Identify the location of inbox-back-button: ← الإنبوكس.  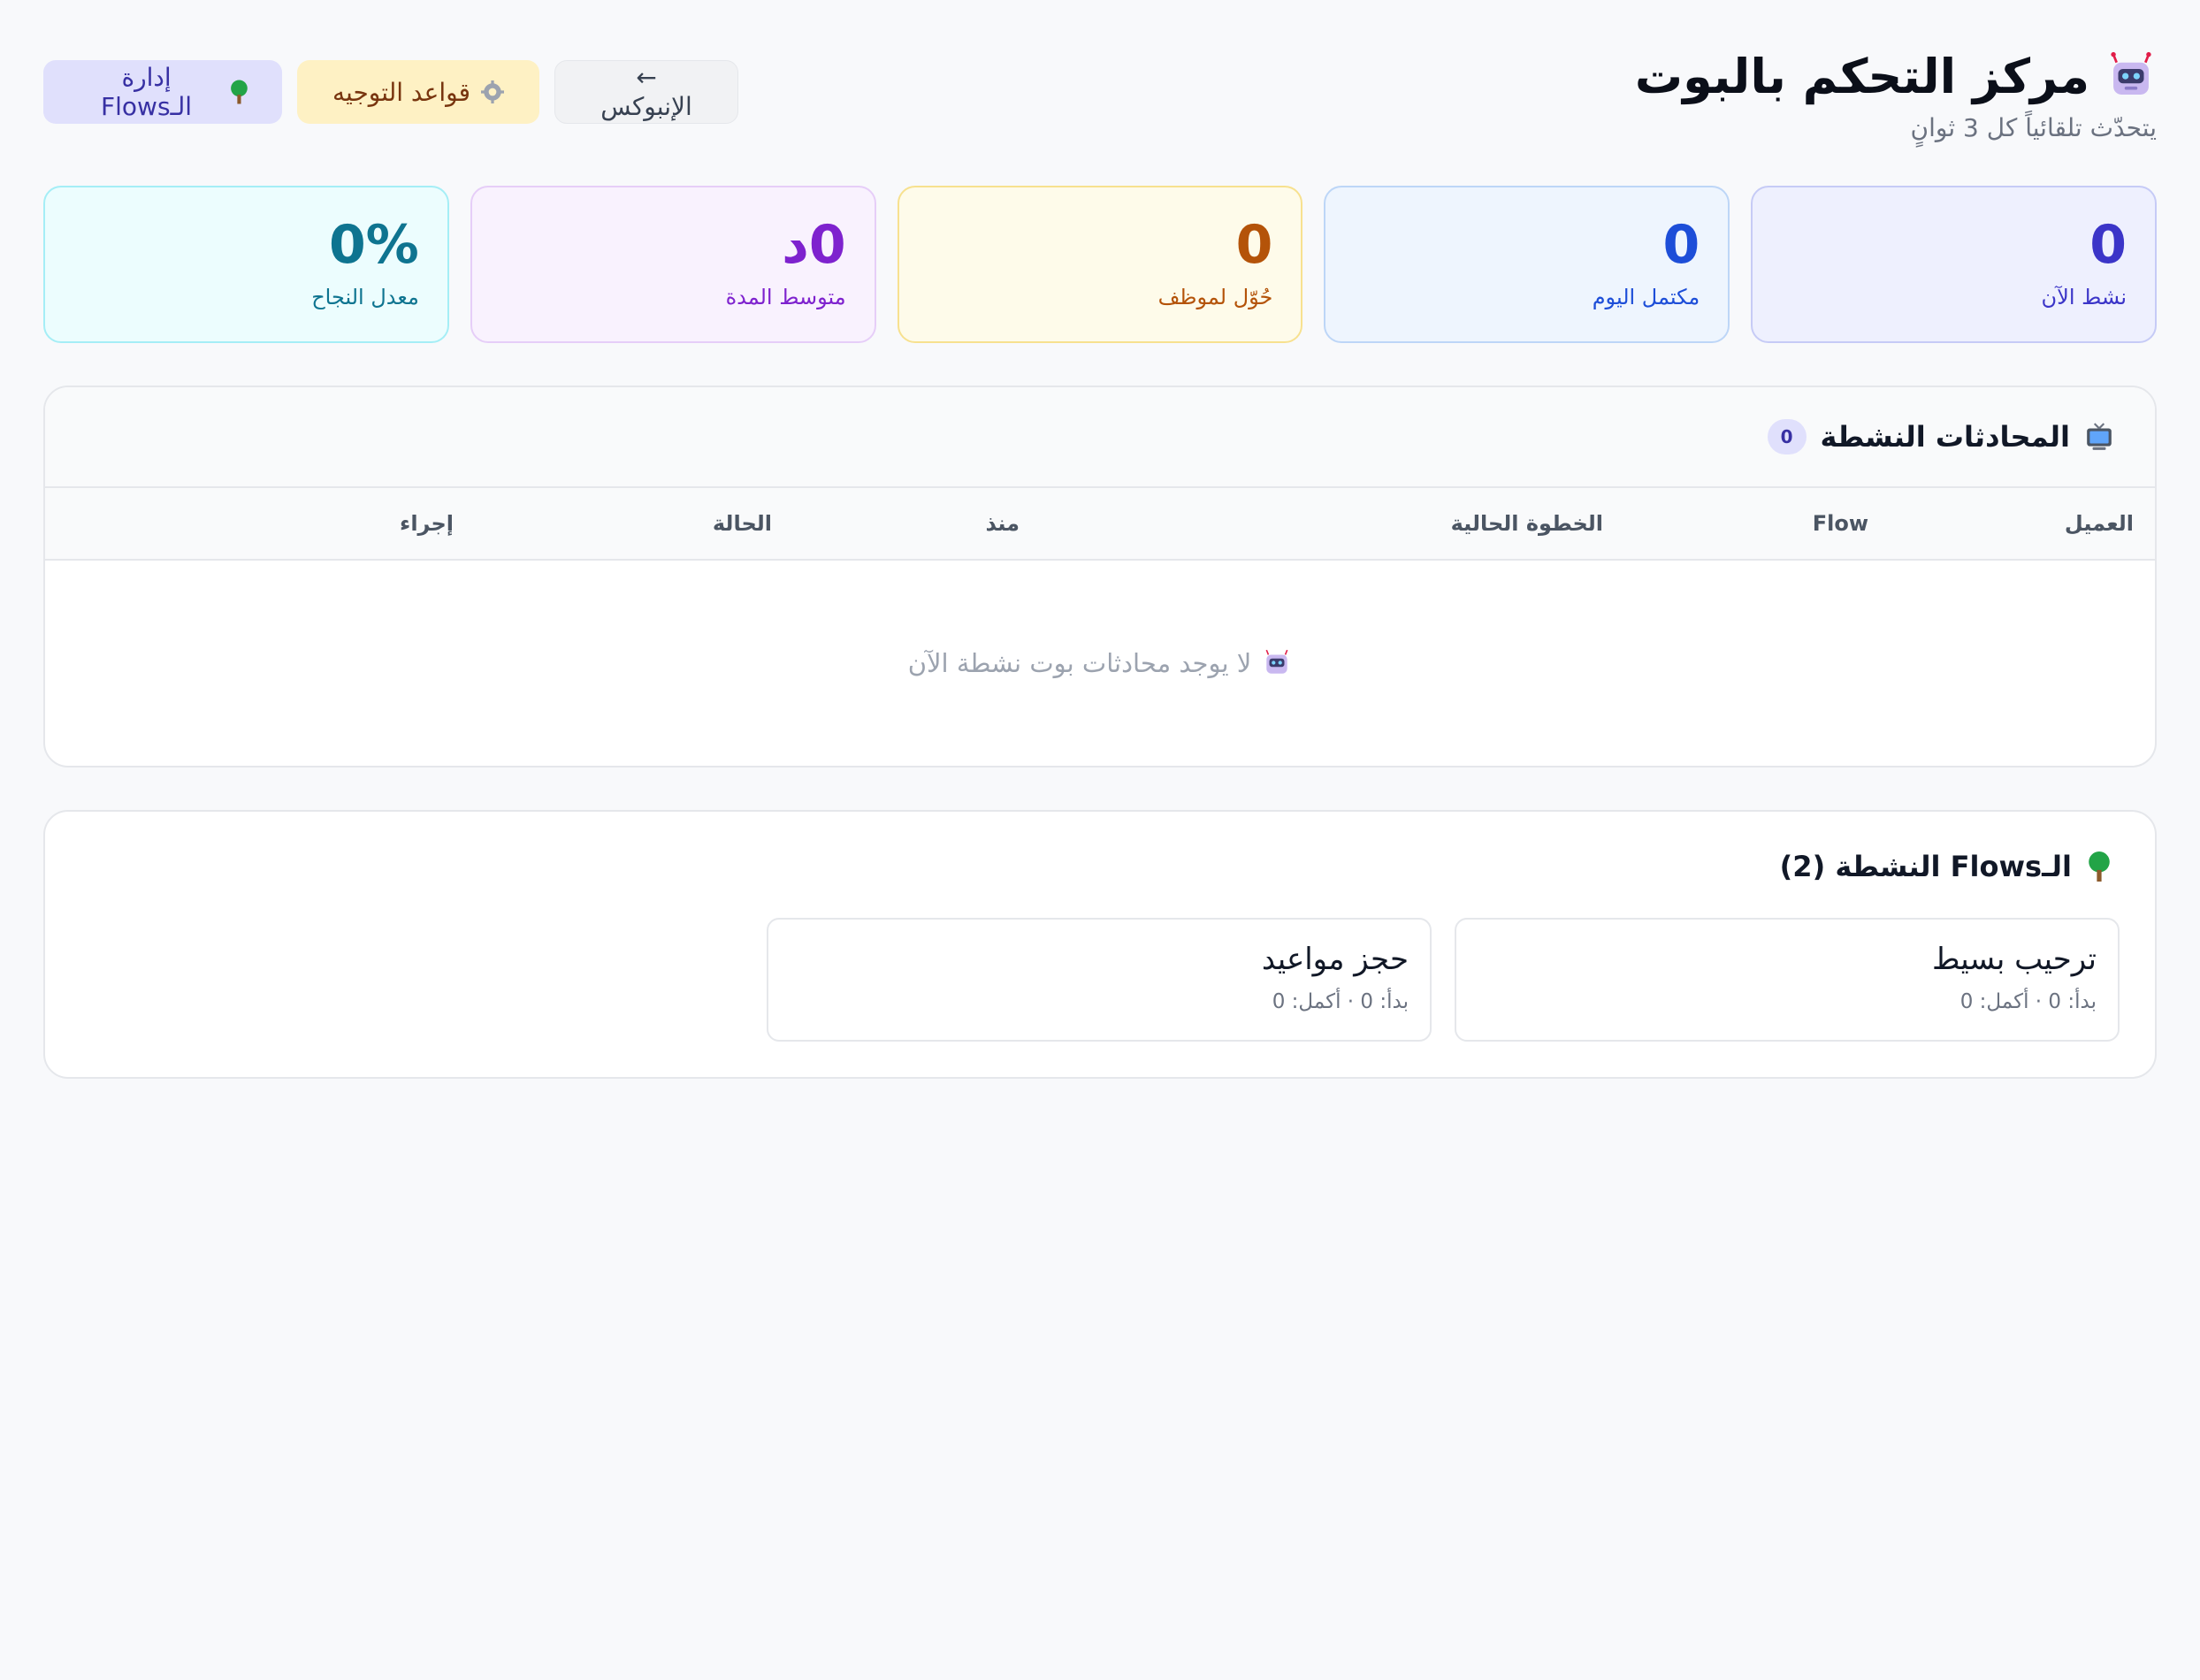
(646, 92).